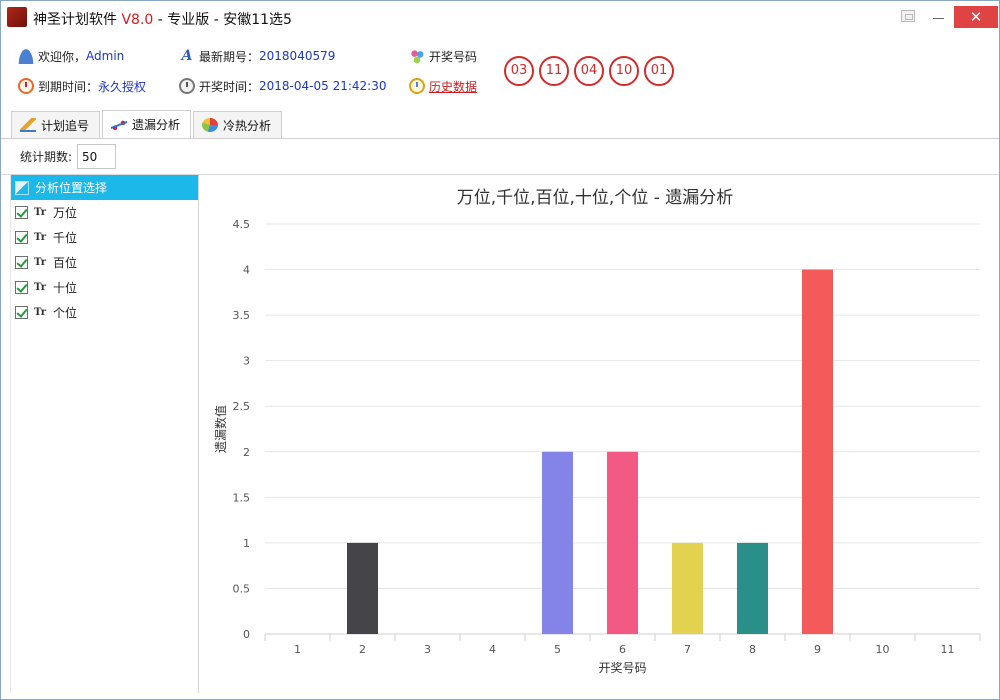 This screenshot has height=700, width=1000. I want to click on position-label: 百位, so click(64, 263).